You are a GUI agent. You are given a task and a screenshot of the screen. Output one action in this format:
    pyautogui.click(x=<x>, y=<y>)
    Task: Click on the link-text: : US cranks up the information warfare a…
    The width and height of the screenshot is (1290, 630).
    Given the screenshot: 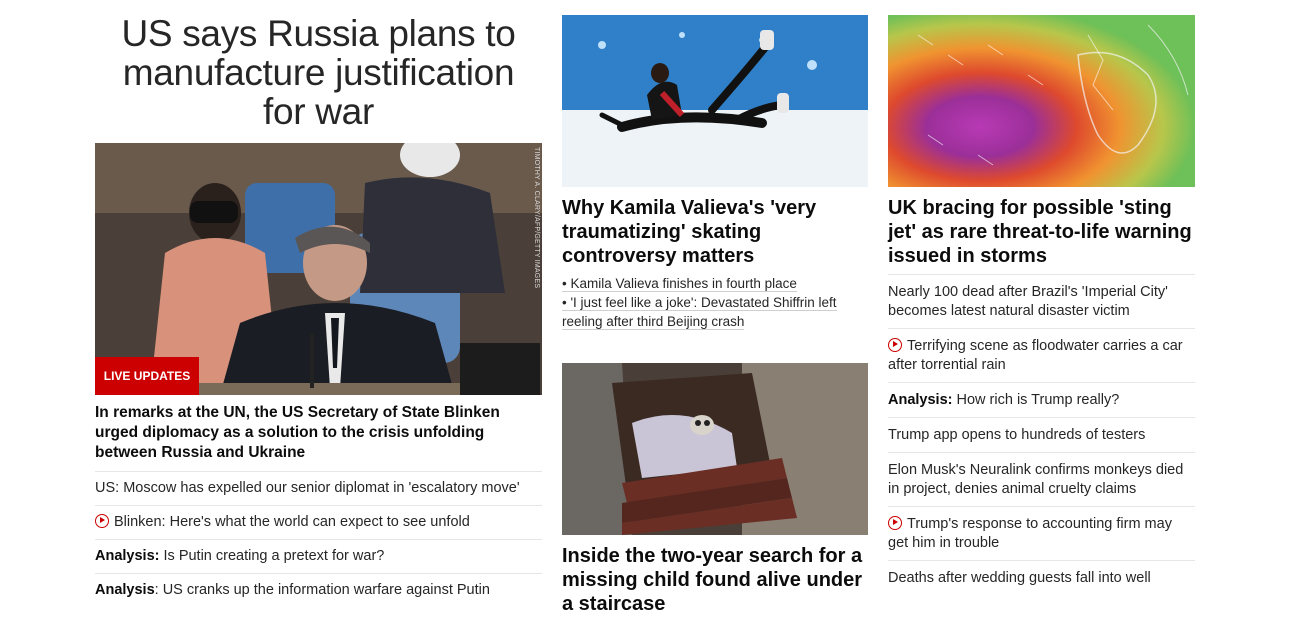 What is the action you would take?
    pyautogui.click(x=322, y=590)
    